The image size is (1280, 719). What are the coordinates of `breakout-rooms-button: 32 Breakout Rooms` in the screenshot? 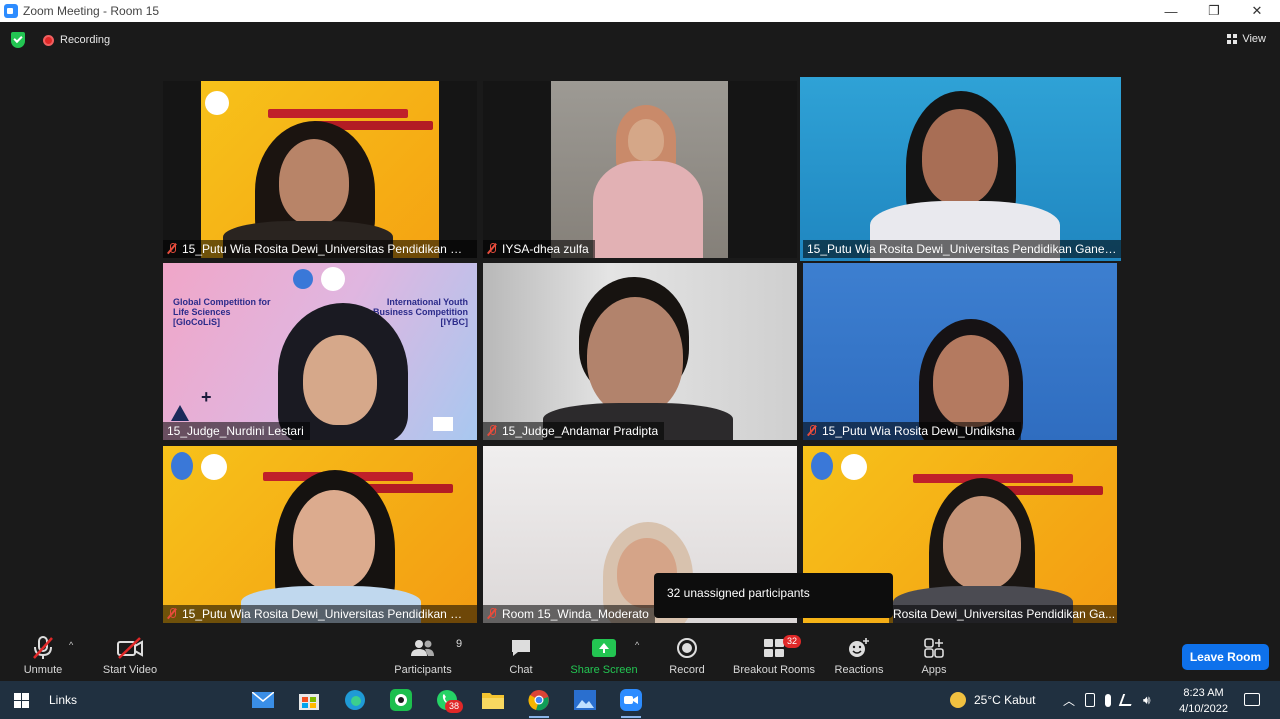 It's located at (774, 653).